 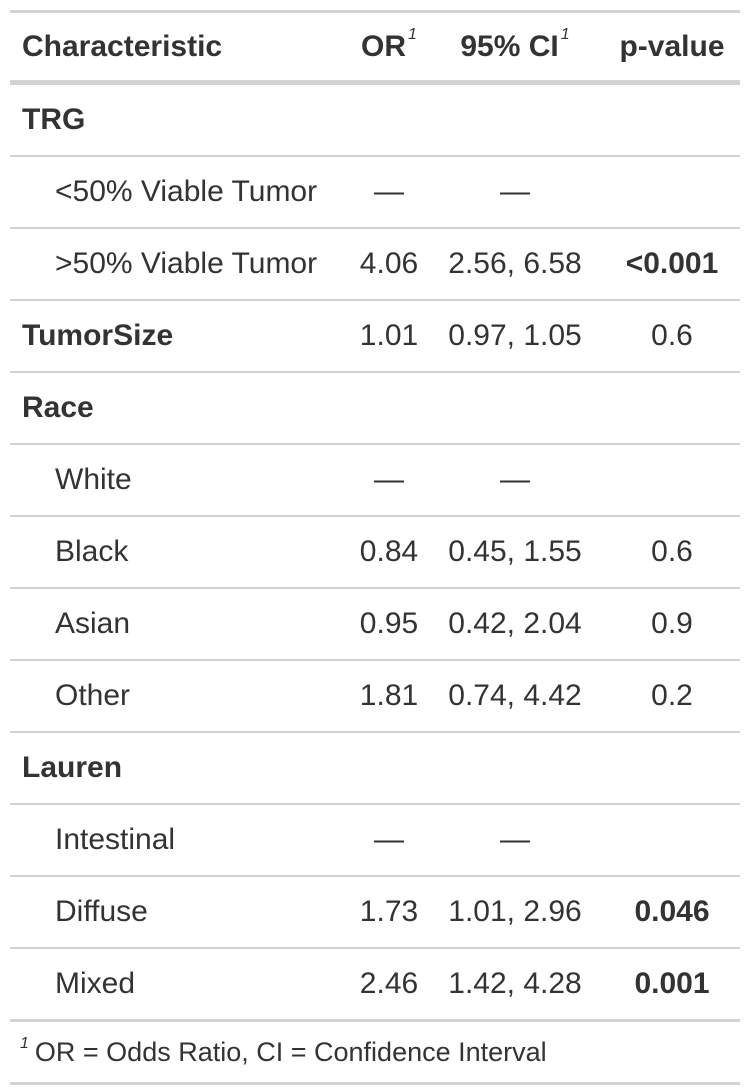 What do you see at coordinates (92, 551) in the screenshot?
I see `row-label: Black` at bounding box center [92, 551].